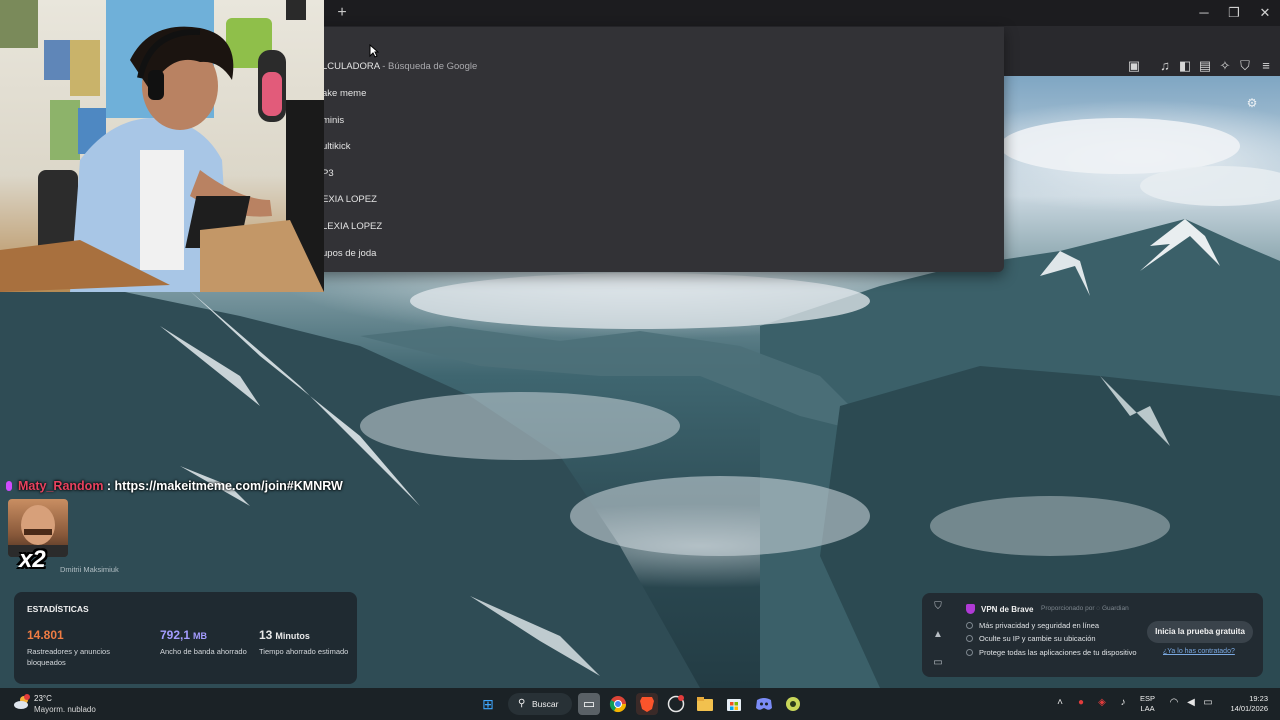 This screenshot has height=720, width=1280. I want to click on stat-value: 792,1, so click(175, 635).